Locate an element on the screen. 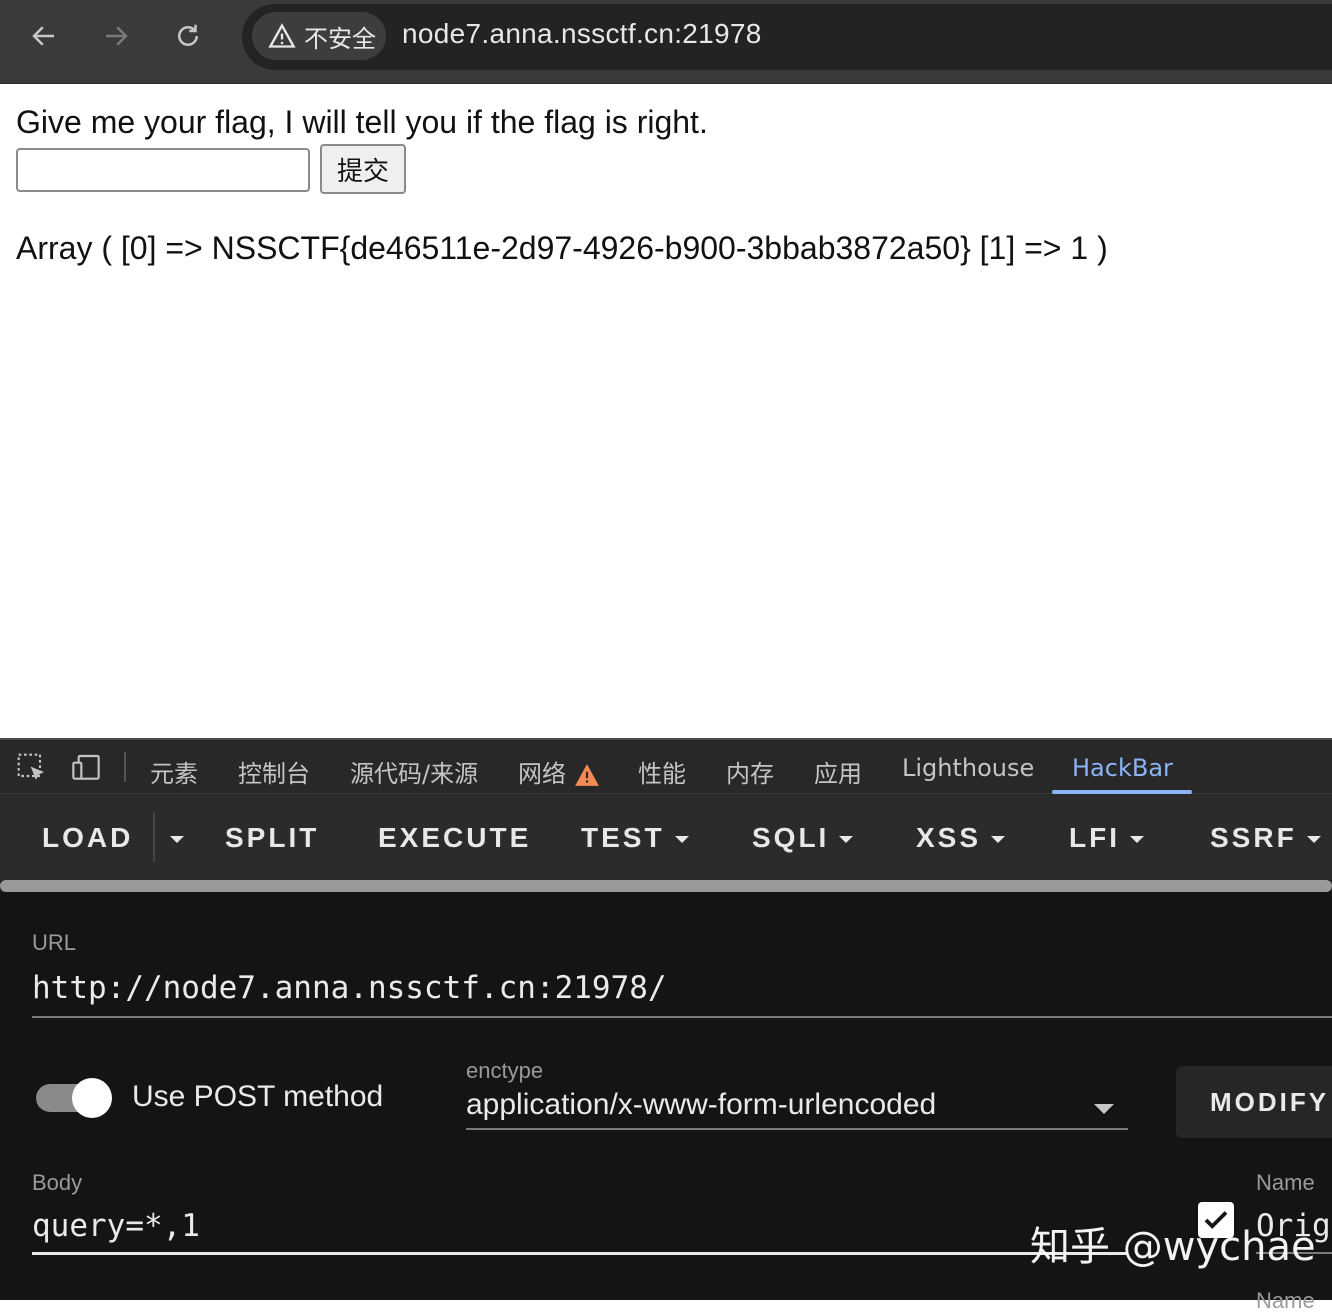 The image size is (1332, 1314). test-label: TEST is located at coordinates (623, 837).